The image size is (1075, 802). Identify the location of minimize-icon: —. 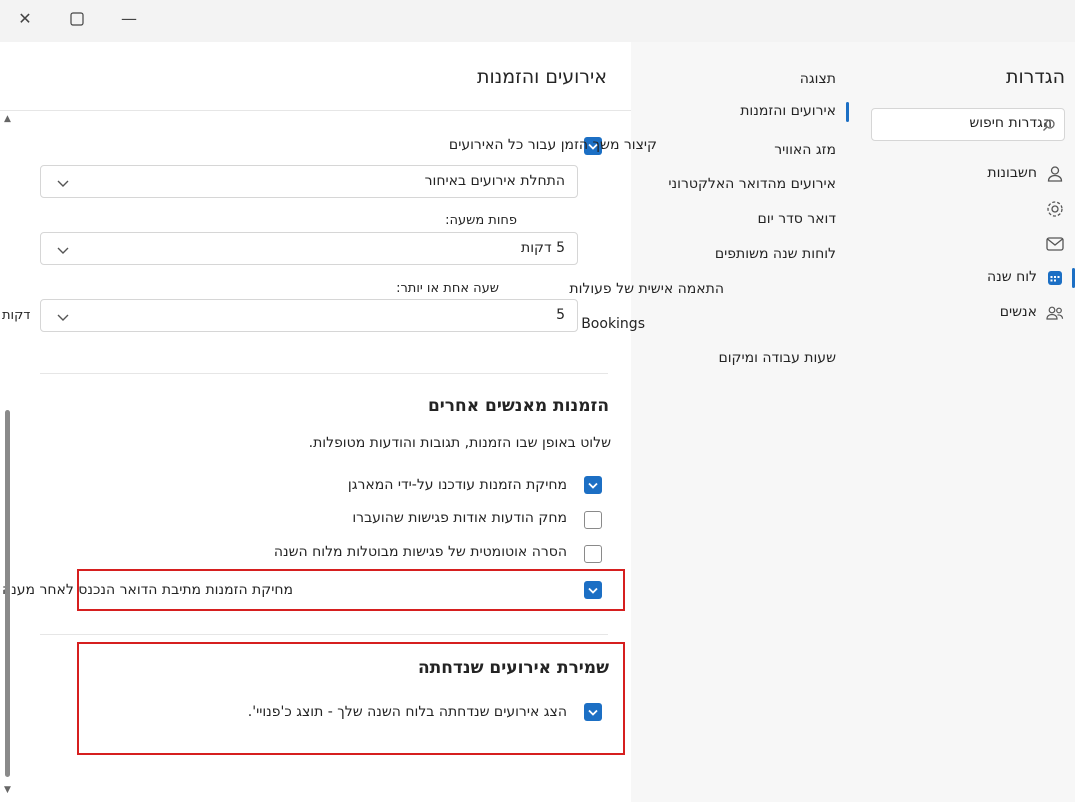
(129, 19).